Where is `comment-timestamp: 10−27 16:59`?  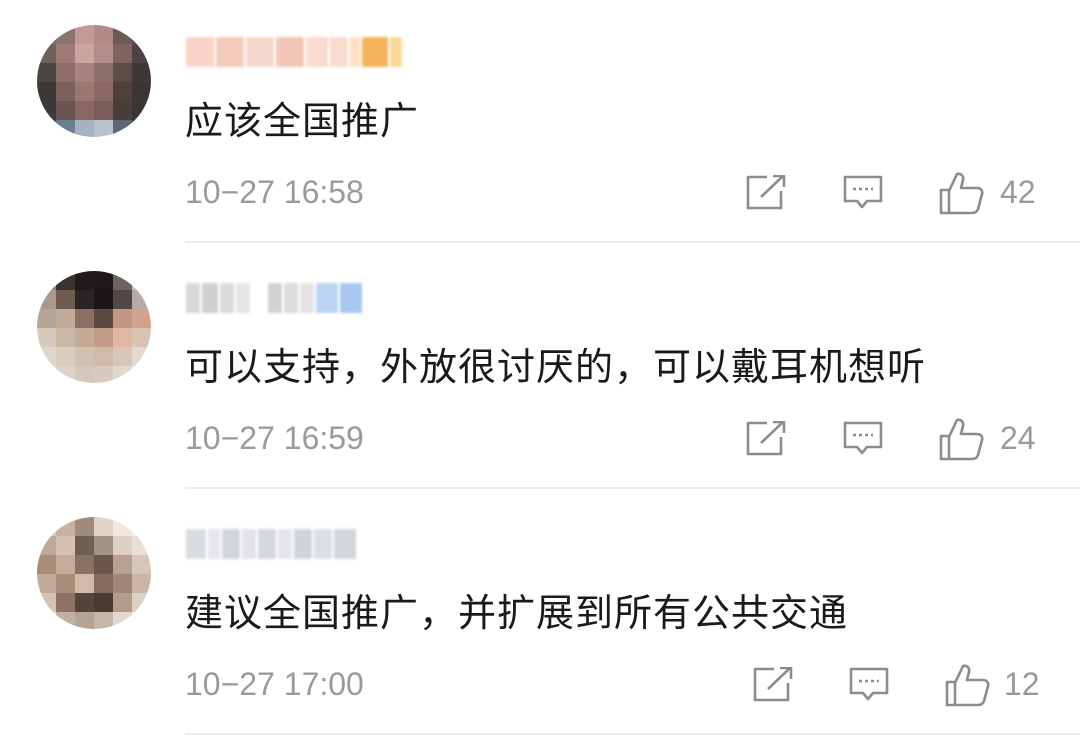
comment-timestamp: 10−27 16:59 is located at coordinates (274, 438).